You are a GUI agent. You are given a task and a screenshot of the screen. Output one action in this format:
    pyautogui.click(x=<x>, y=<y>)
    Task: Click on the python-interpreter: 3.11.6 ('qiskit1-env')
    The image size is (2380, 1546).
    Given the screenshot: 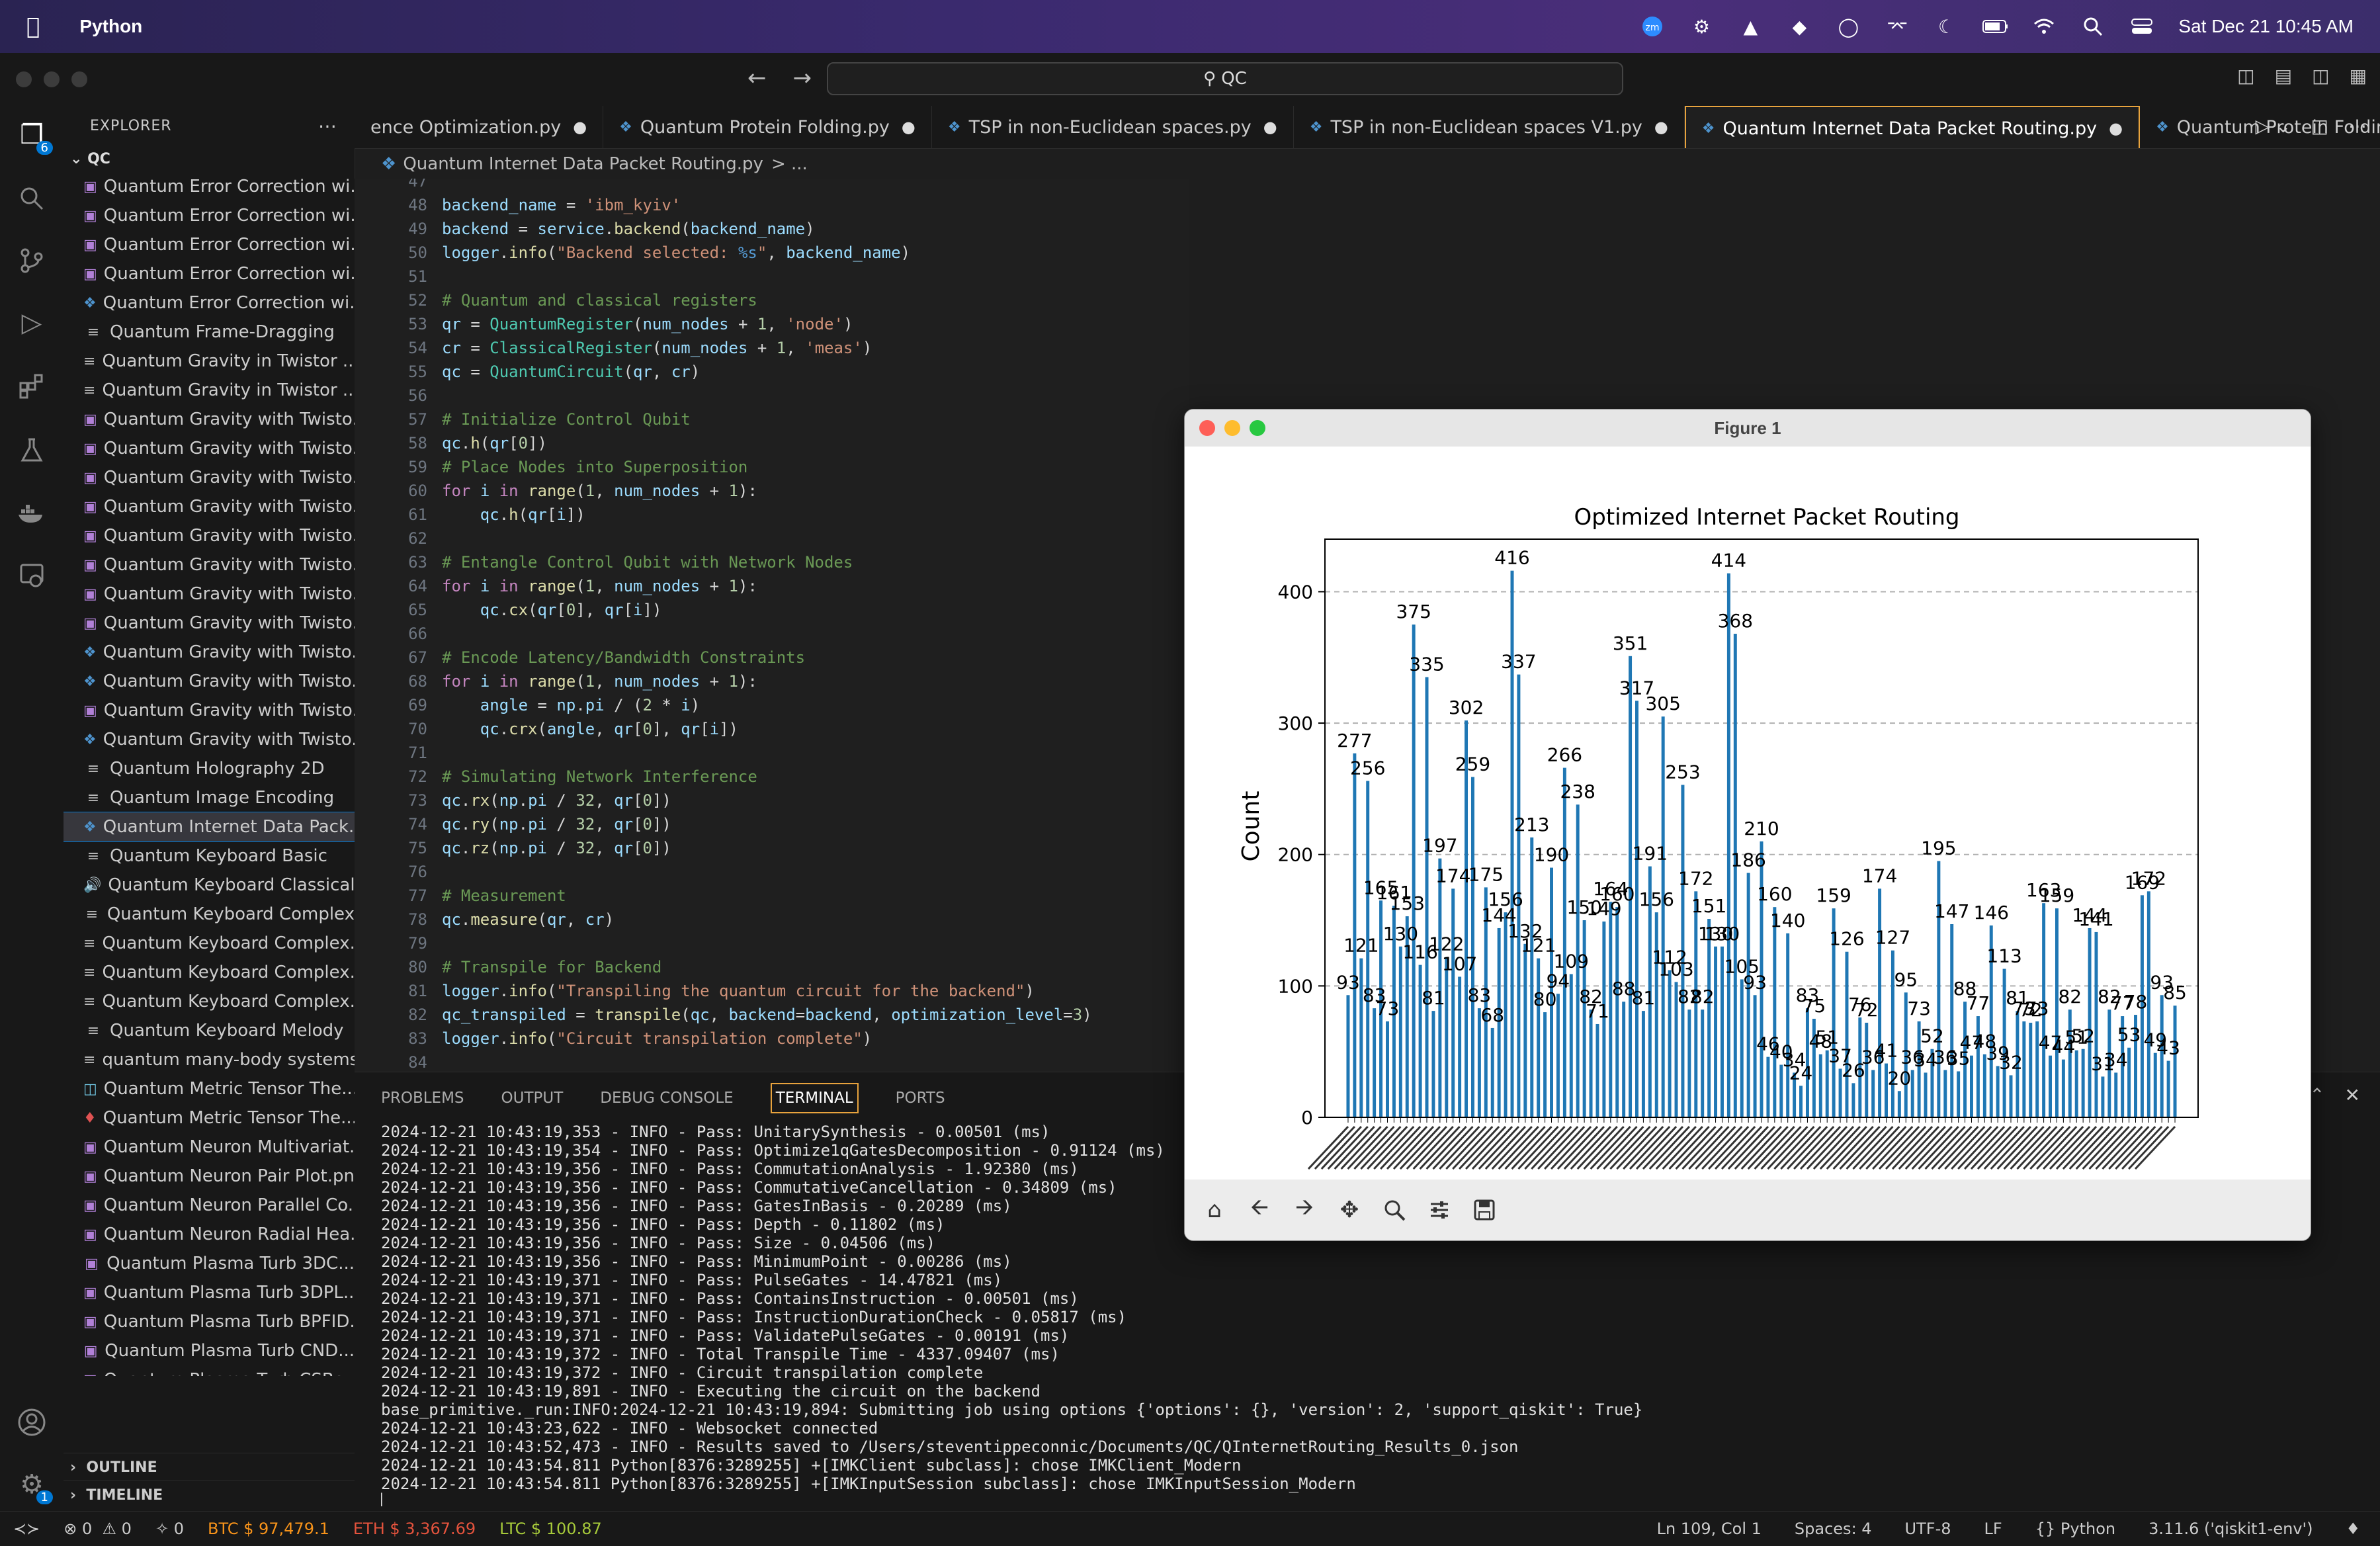 What is the action you would take?
    pyautogui.click(x=2230, y=1529)
    